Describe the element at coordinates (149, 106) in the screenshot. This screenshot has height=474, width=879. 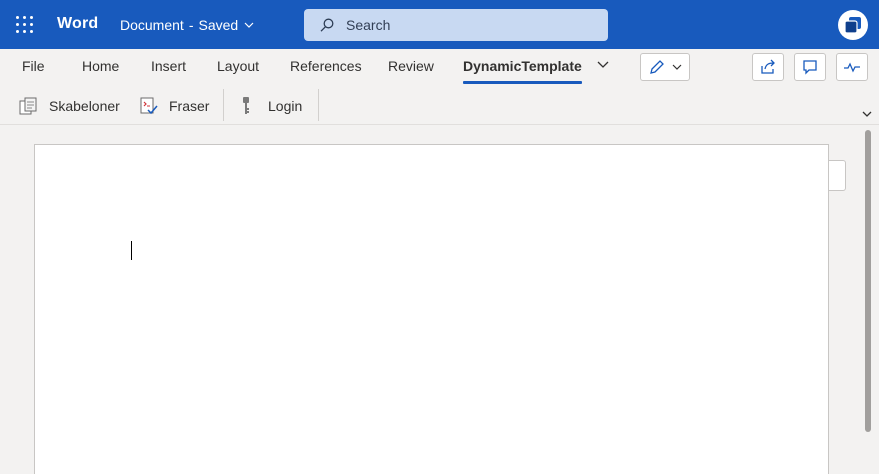
I see `phrases-icon` at that location.